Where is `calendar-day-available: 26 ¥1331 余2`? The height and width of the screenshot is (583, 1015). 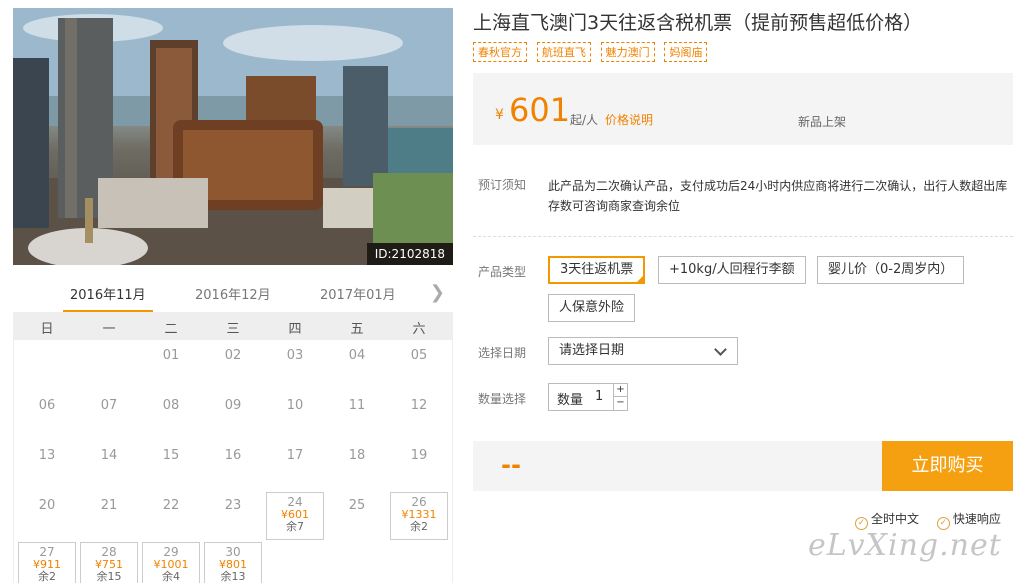 calendar-day-available: 26 ¥1331 余2 is located at coordinates (419, 516).